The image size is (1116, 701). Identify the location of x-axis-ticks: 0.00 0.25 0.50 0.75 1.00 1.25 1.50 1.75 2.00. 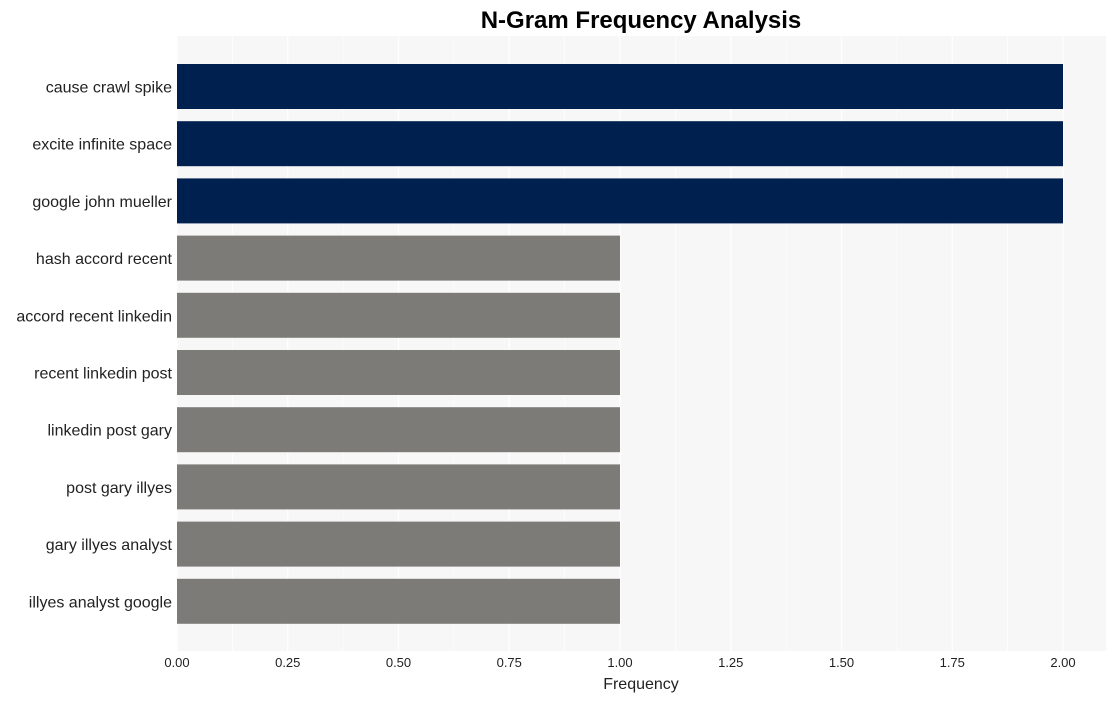
(619, 662).